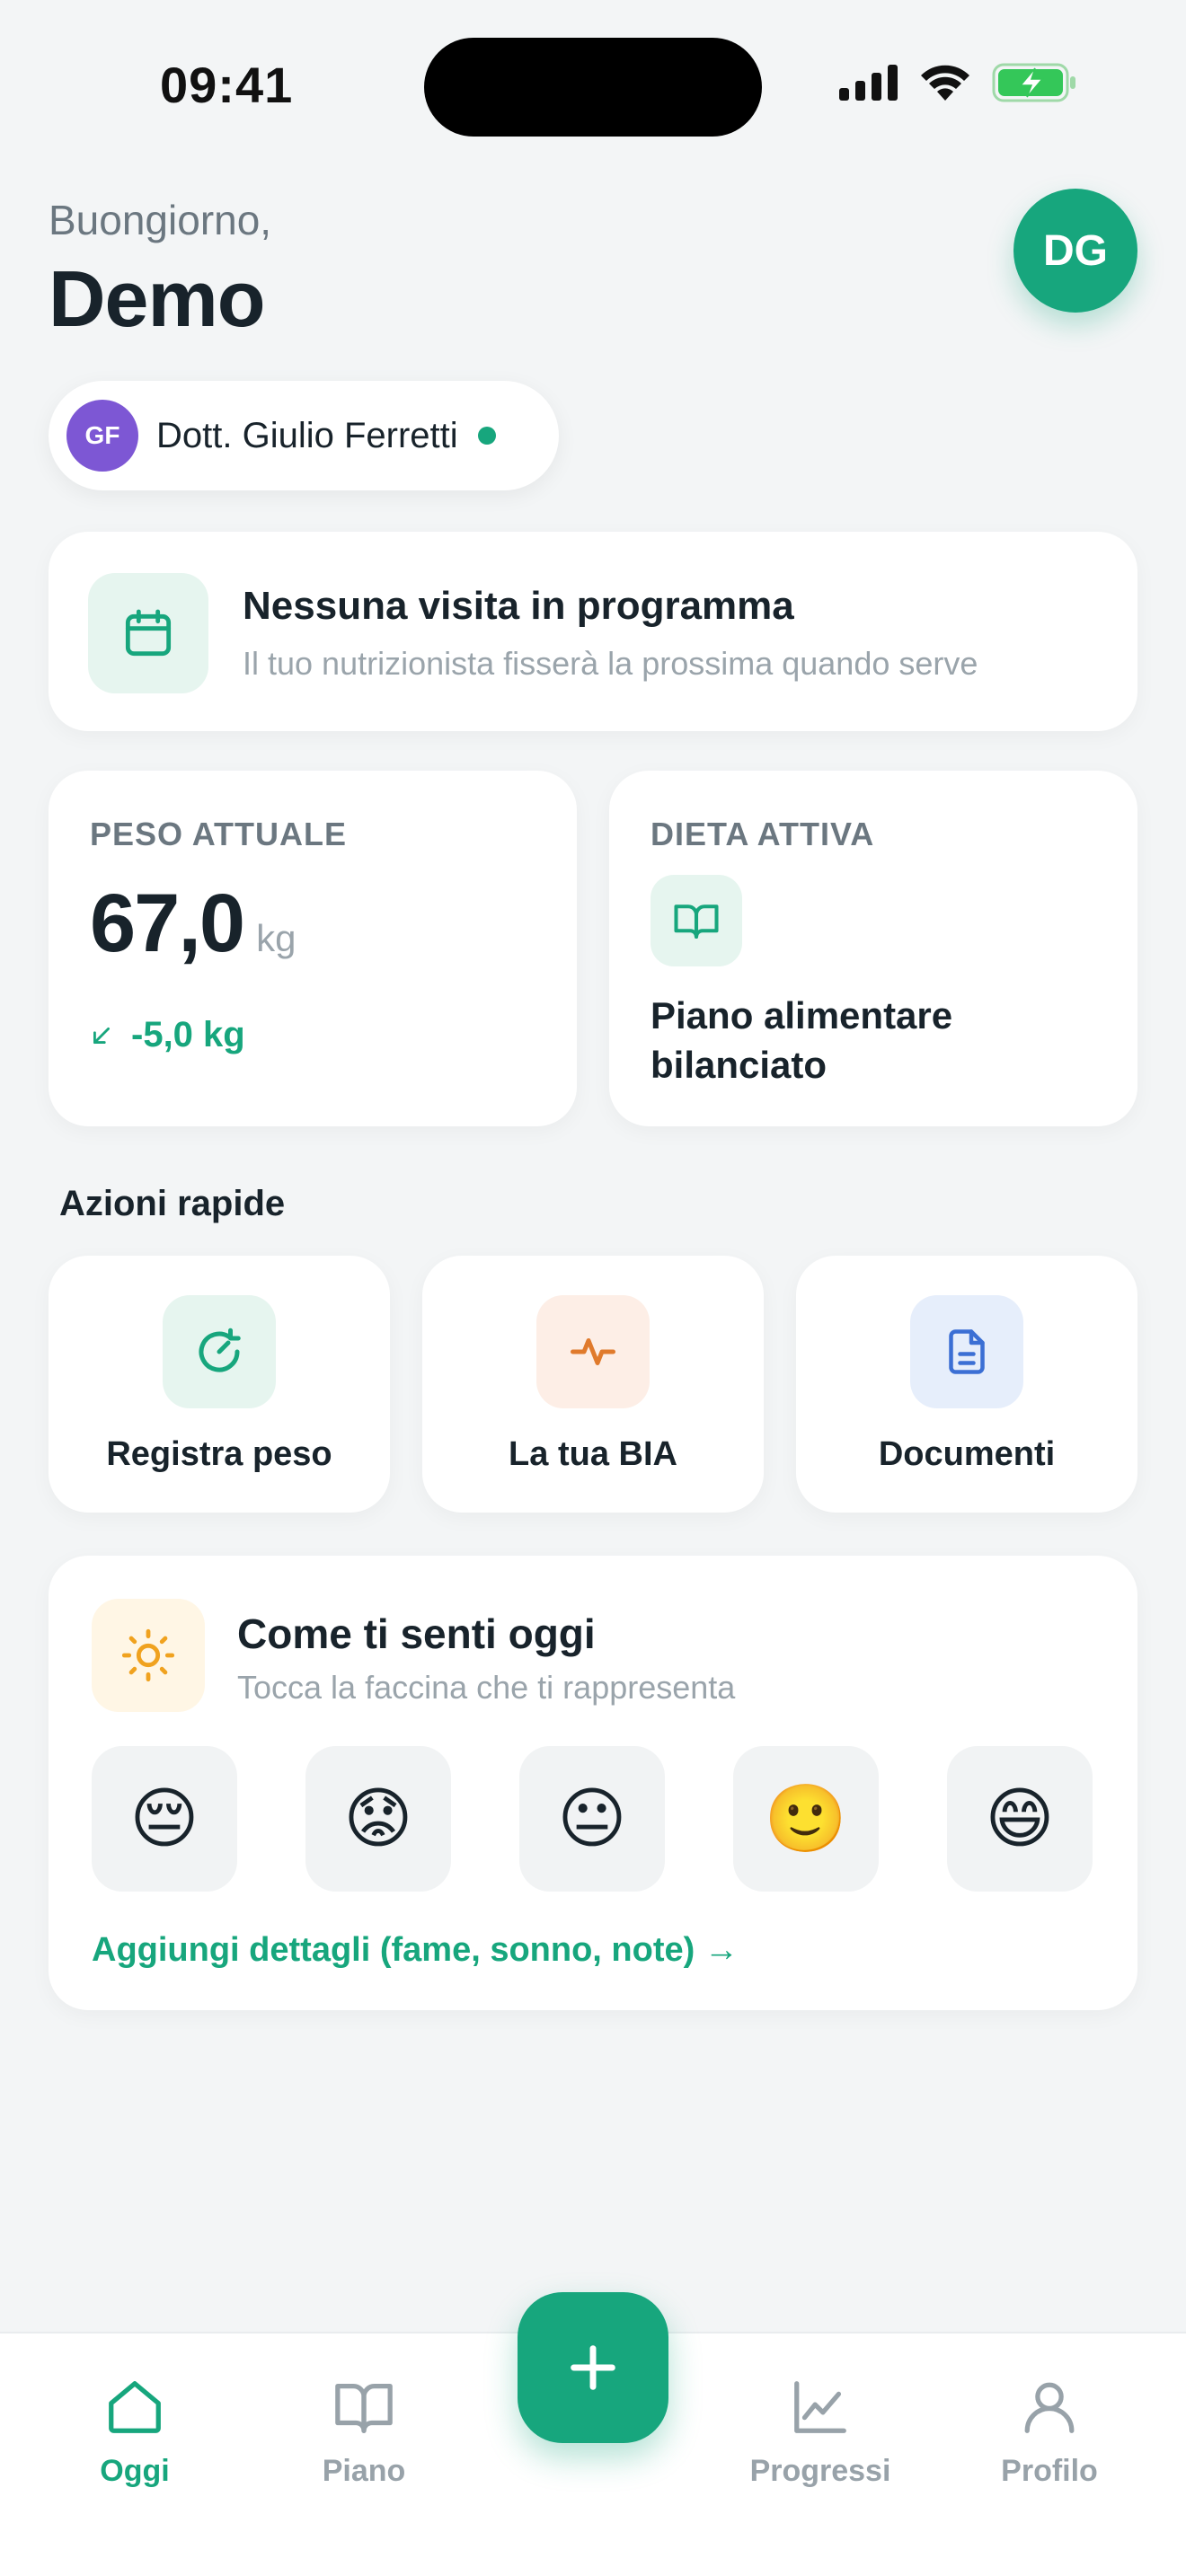  I want to click on greeting: Buongiorno,, so click(160, 220).